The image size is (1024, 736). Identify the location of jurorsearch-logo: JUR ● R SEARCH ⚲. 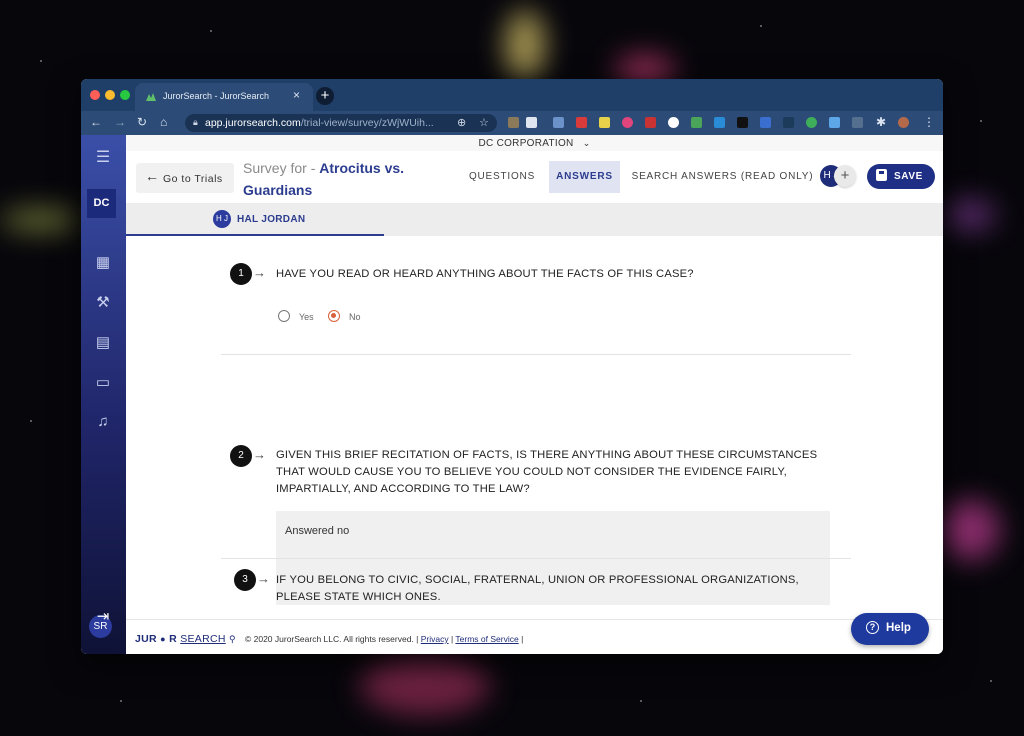
(185, 639).